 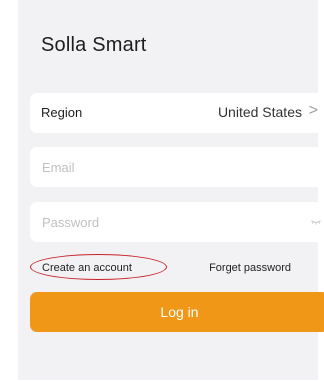 I want to click on forget-password-link: Forget password, so click(x=250, y=268).